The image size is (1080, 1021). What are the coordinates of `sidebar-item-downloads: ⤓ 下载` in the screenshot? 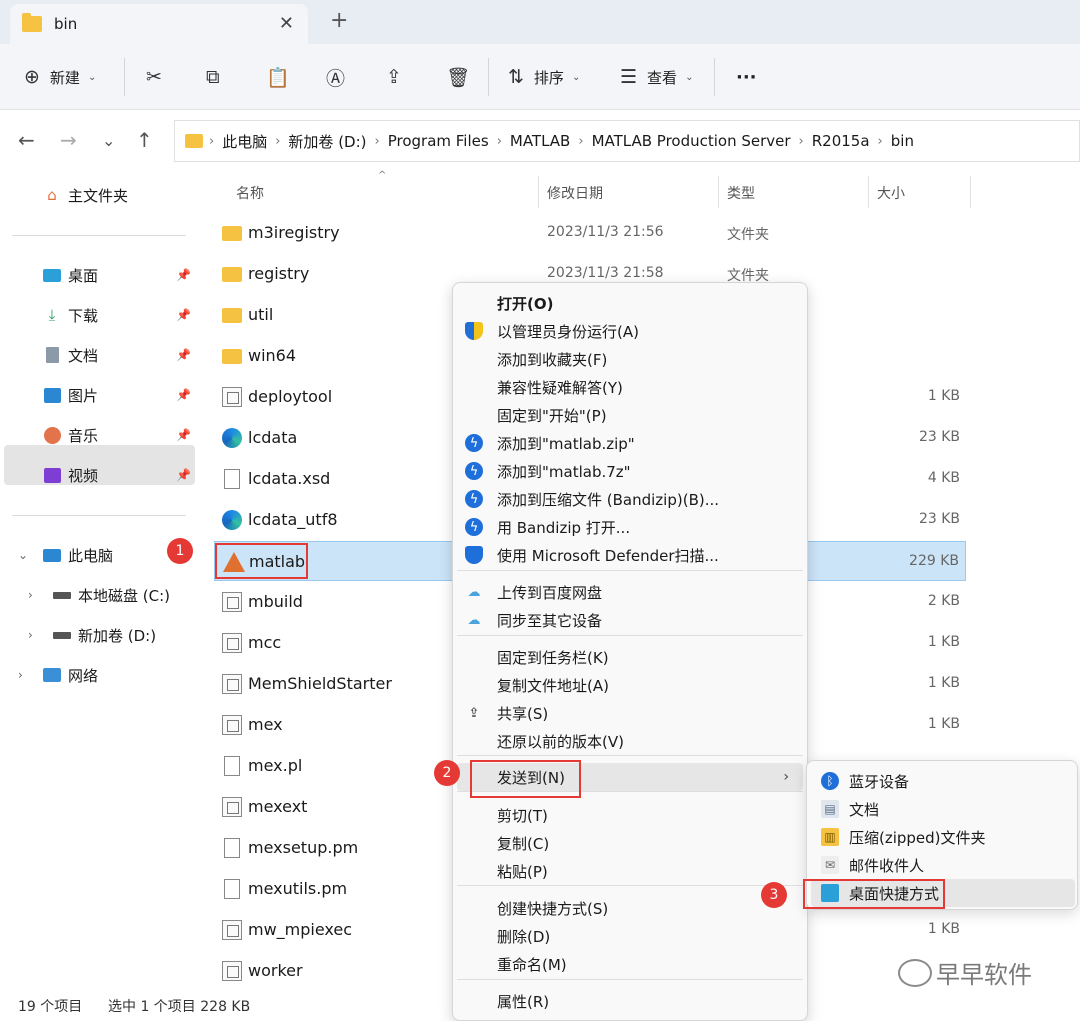 It's located at (70, 315).